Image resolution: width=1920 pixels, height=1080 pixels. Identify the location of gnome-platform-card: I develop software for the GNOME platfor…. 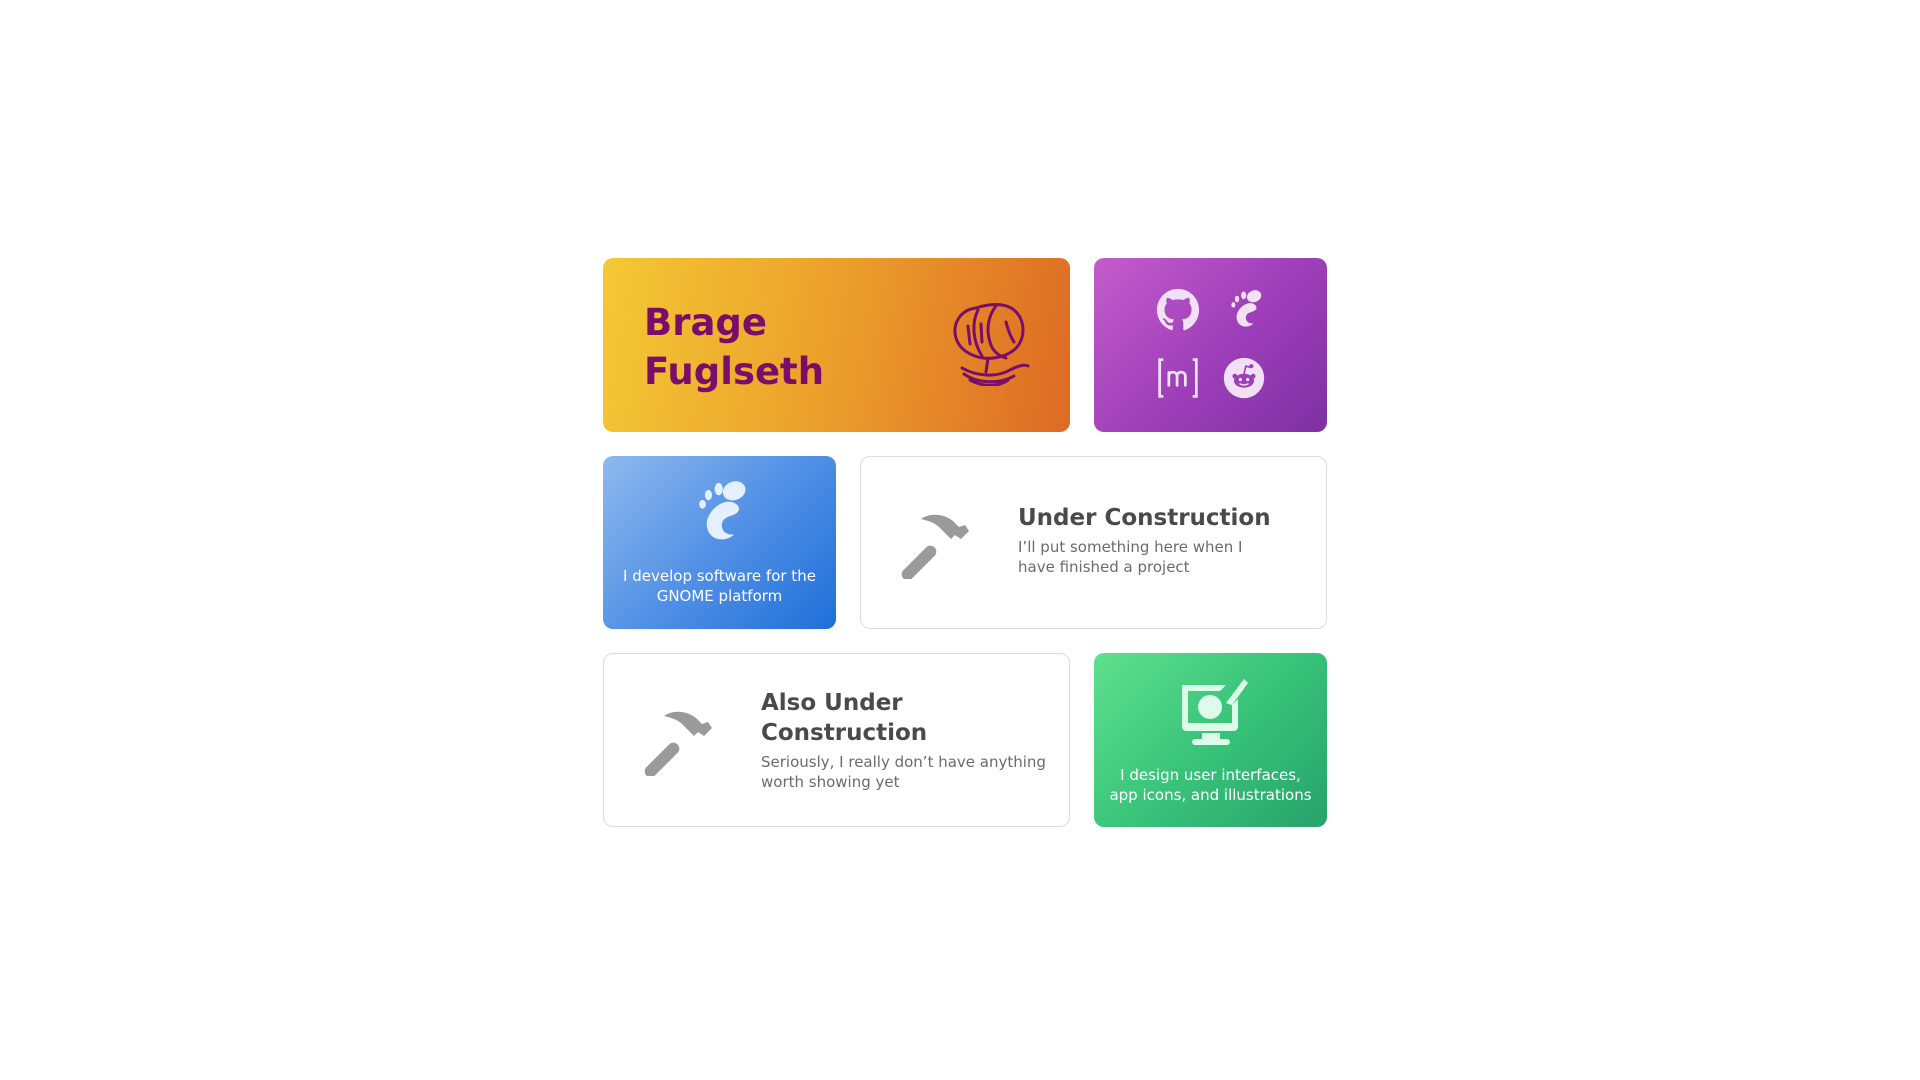
(719, 542).